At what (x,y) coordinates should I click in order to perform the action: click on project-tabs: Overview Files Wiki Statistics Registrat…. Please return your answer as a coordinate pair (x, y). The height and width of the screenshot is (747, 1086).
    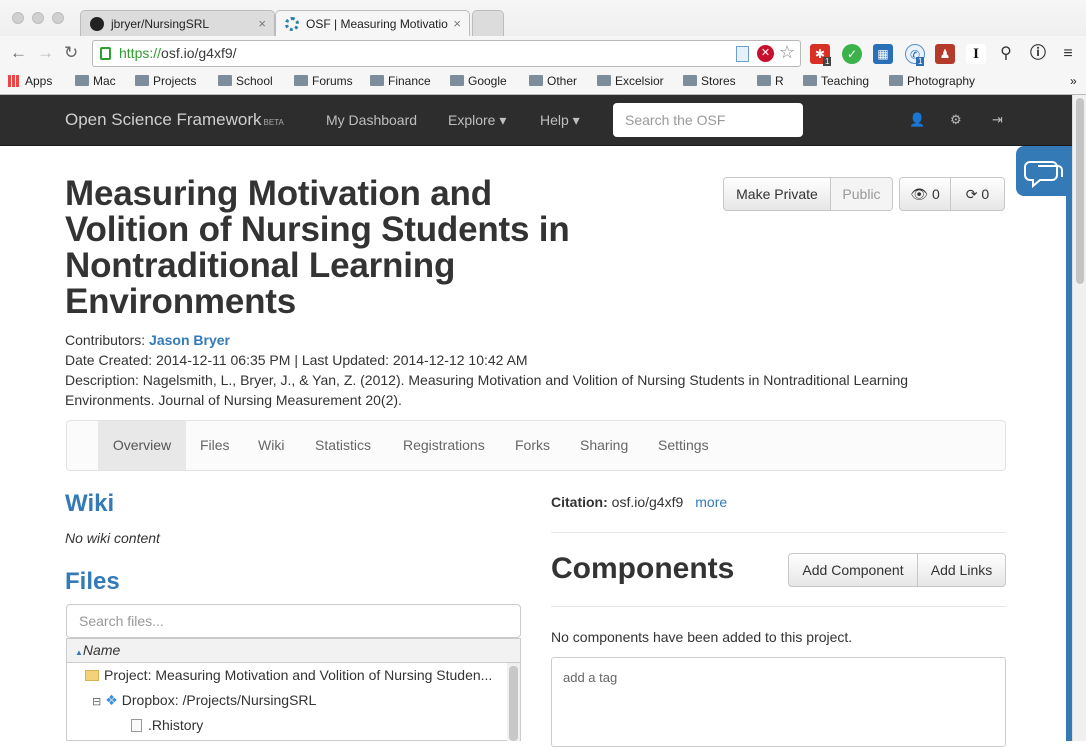
    Looking at the image, I should click on (536, 445).